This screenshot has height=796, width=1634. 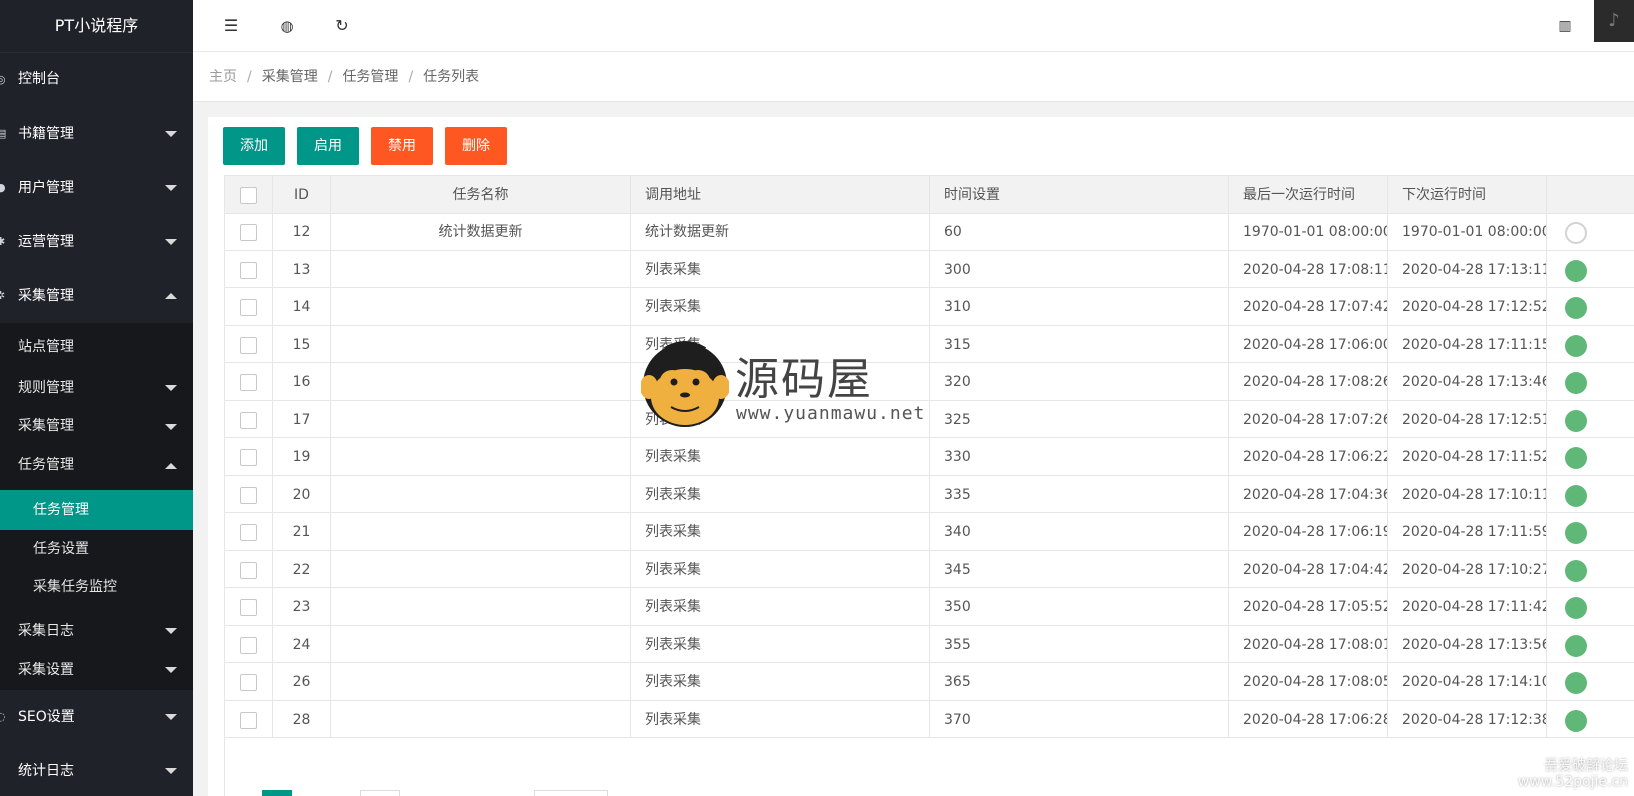 What do you see at coordinates (476, 146) in the screenshot?
I see `delete-button: 删除` at bounding box center [476, 146].